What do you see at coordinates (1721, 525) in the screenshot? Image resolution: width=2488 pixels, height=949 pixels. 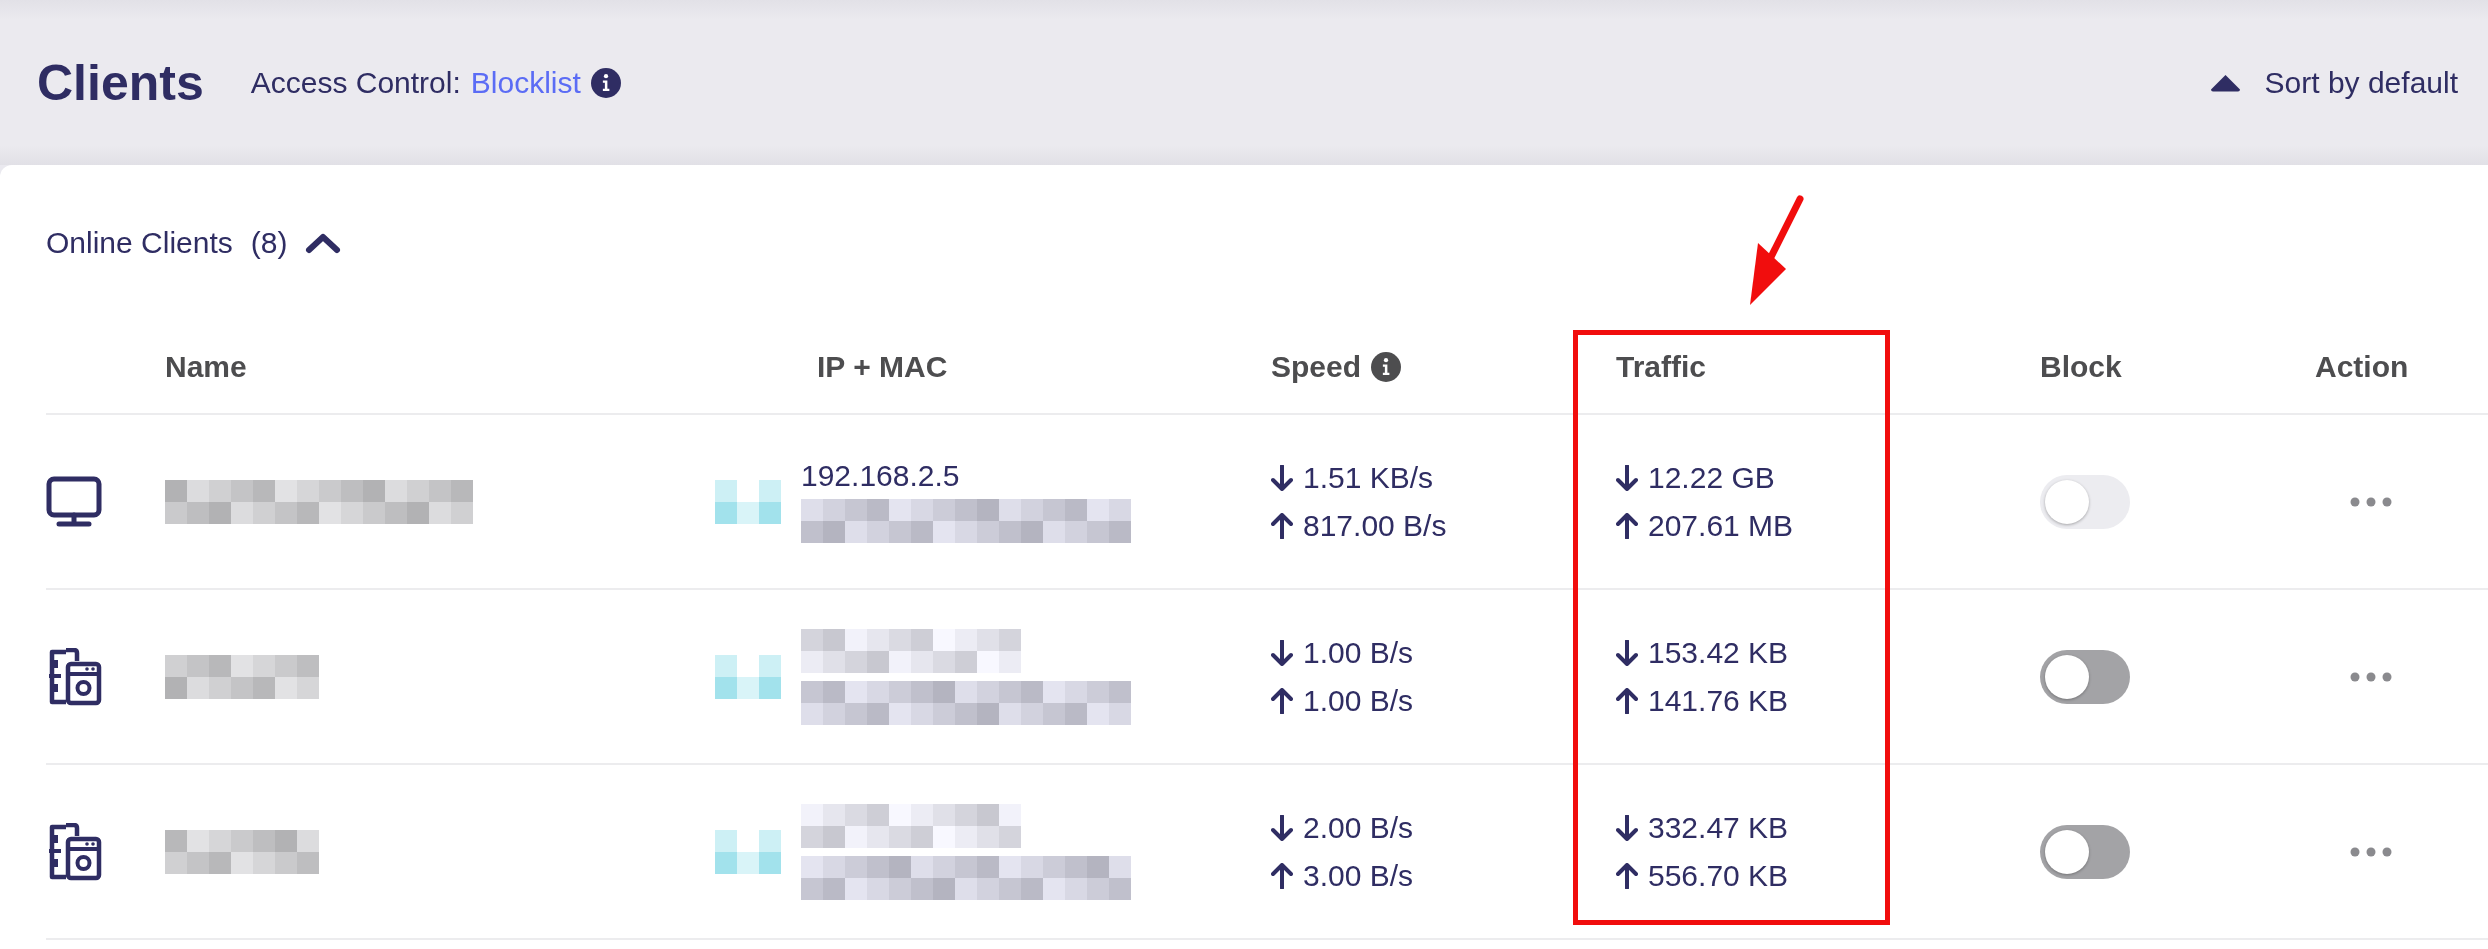 I see `traffic-value: 207.61 MB` at bounding box center [1721, 525].